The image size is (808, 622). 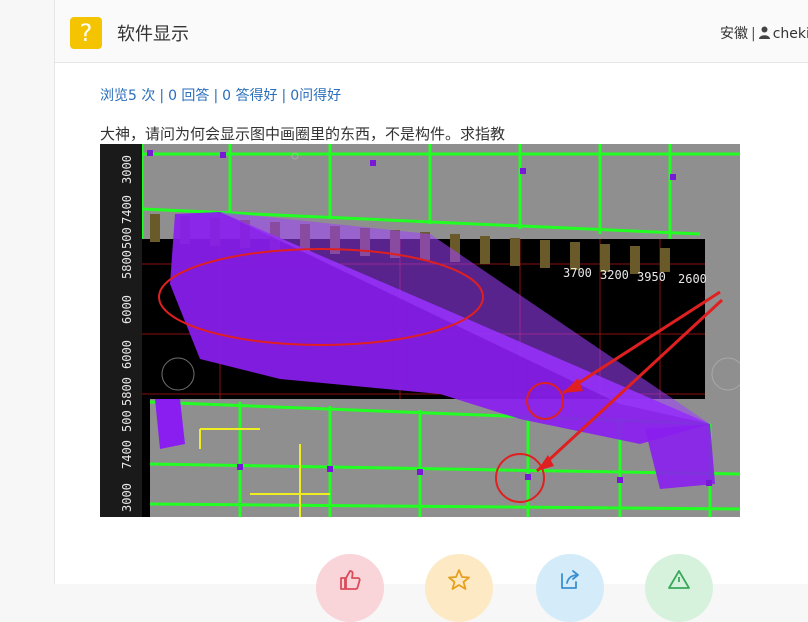 What do you see at coordinates (249, 96) in the screenshot?
I see `good-answers-count: 0 答得好` at bounding box center [249, 96].